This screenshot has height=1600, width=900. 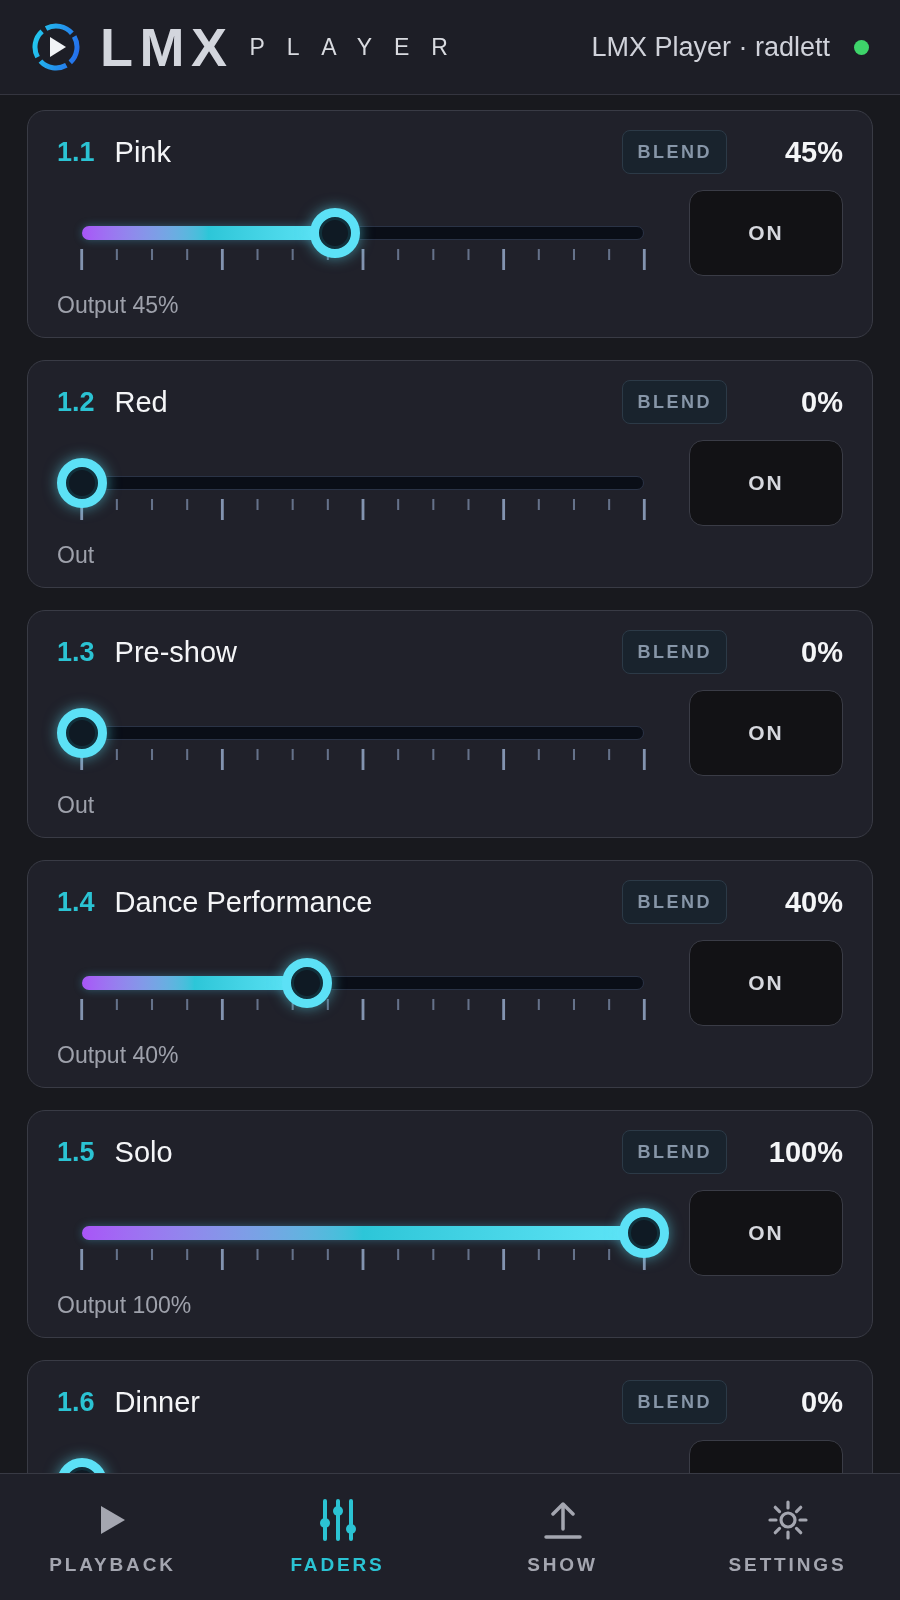 I want to click on fader-name: Dance Performance, so click(x=243, y=902).